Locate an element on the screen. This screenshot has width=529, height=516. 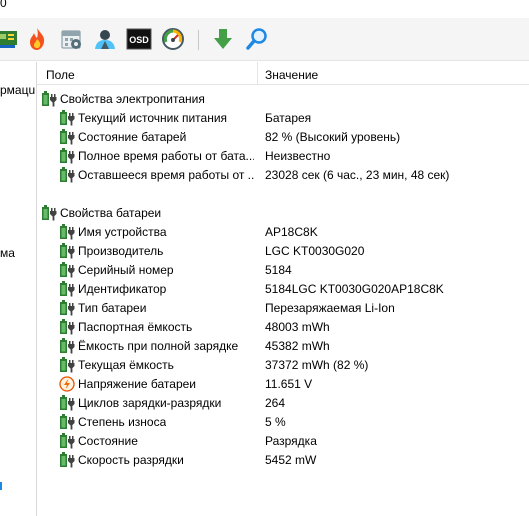
property-row: Текущая ёмкость 37372 mWh (82 %) is located at coordinates (283, 365).